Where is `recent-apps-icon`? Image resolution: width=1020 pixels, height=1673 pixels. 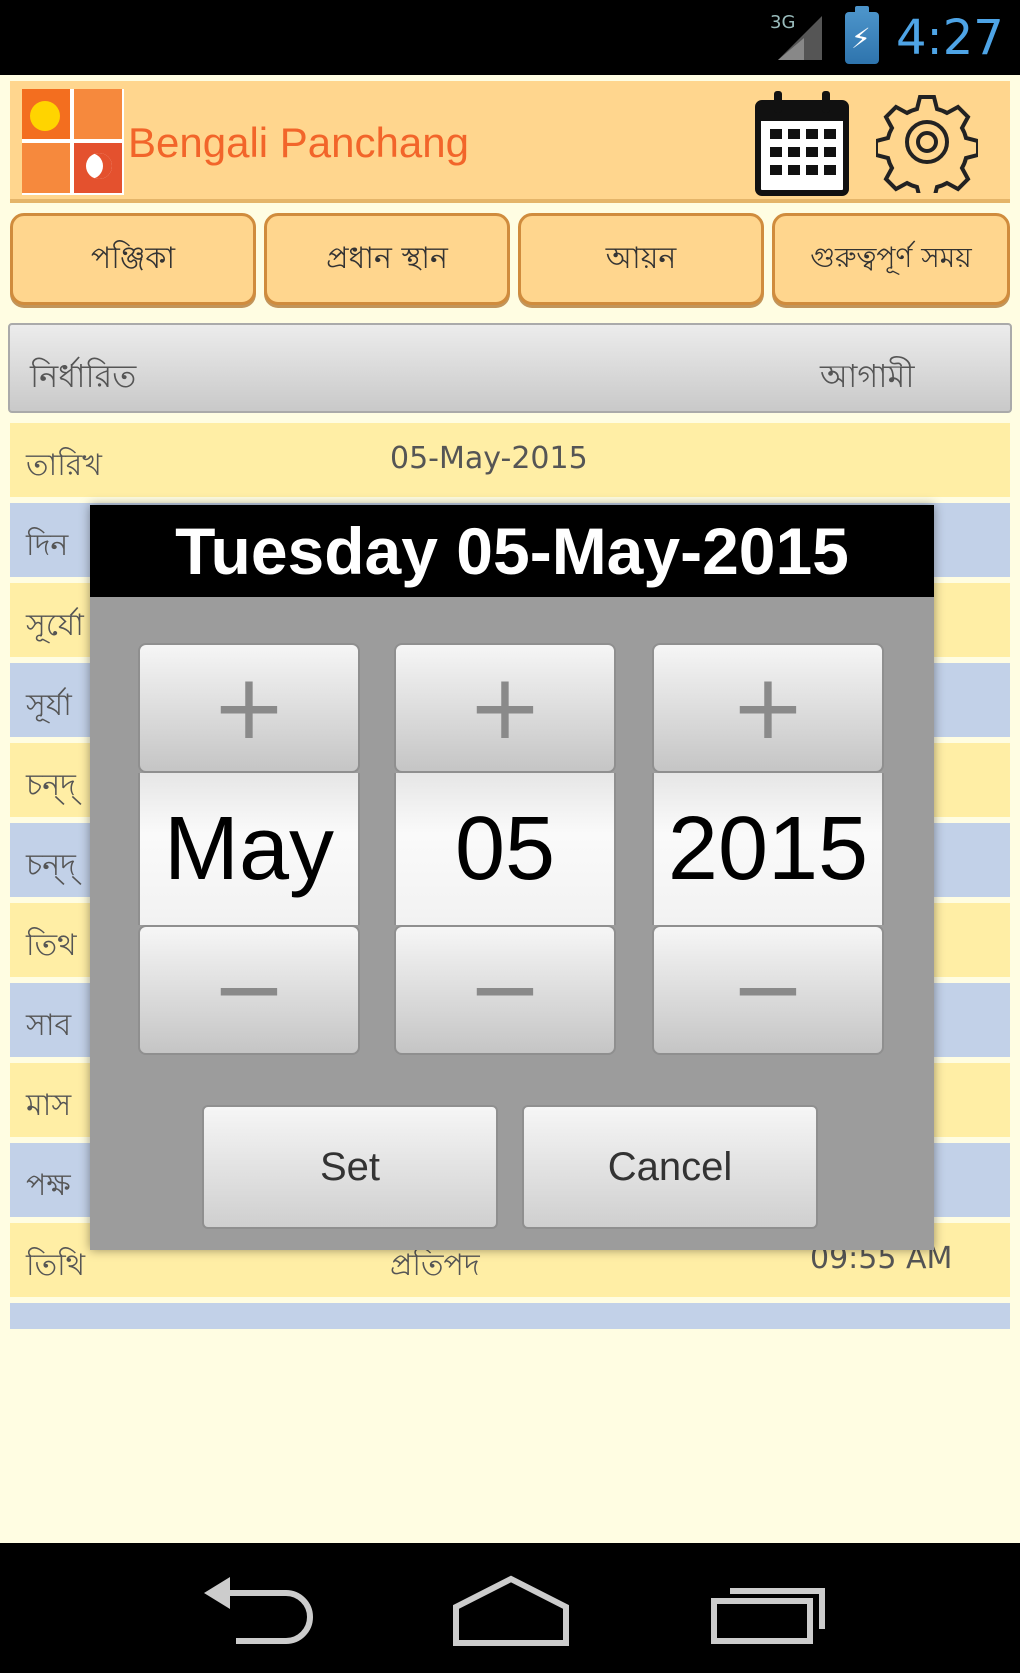 recent-apps-icon is located at coordinates (771, 1611).